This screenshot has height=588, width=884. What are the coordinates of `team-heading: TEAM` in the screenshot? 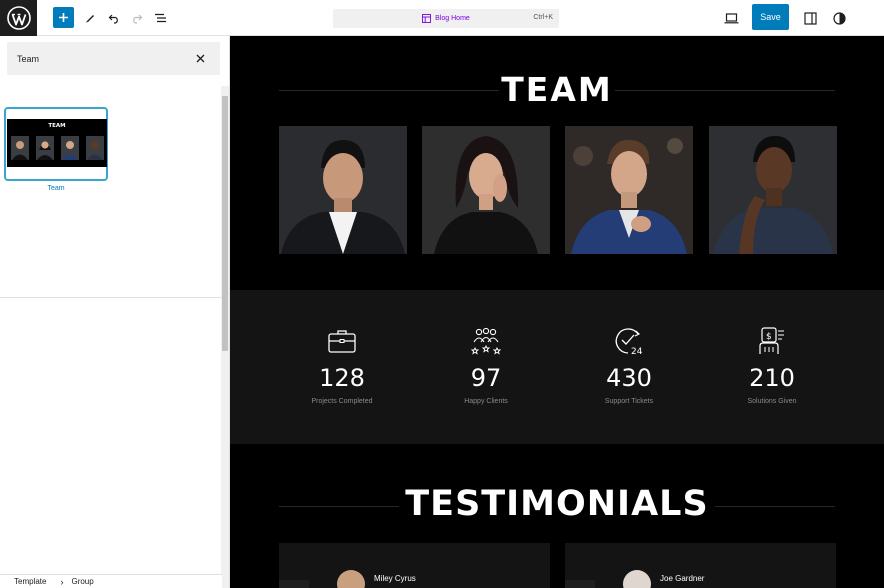 It's located at (557, 89).